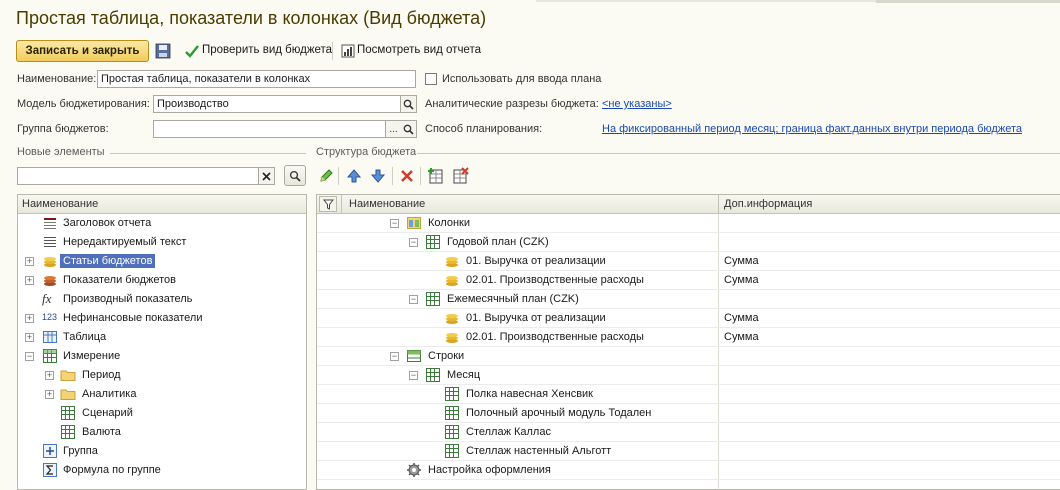  Describe the element at coordinates (637, 104) in the screenshot. I see `analytics-link: <не указаны>` at that location.